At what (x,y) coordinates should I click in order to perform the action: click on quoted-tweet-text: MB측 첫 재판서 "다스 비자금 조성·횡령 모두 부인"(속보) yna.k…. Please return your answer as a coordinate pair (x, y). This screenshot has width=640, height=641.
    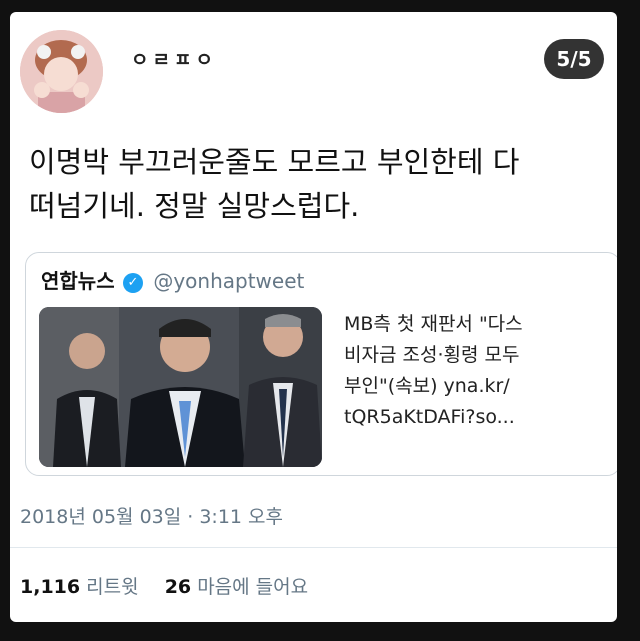
    Looking at the image, I should click on (476, 371).